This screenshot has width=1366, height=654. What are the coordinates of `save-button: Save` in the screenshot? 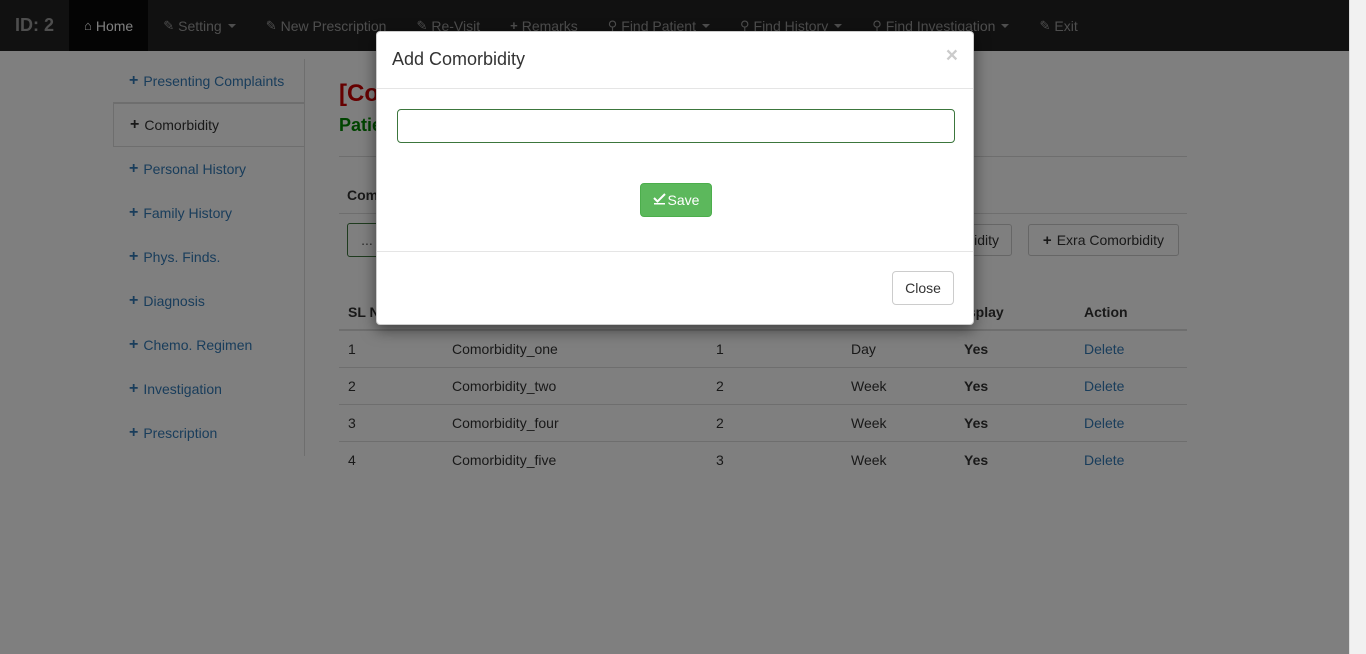 It's located at (676, 200).